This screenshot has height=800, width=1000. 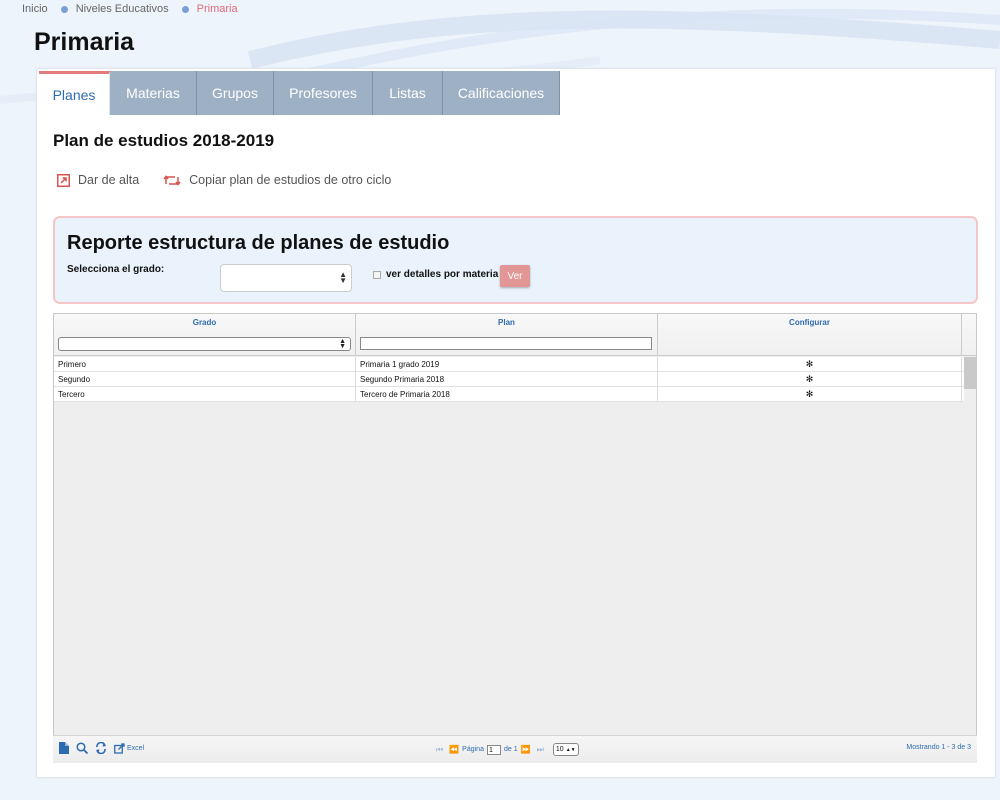 I want to click on export-excel-button: Excel, so click(x=132, y=748).